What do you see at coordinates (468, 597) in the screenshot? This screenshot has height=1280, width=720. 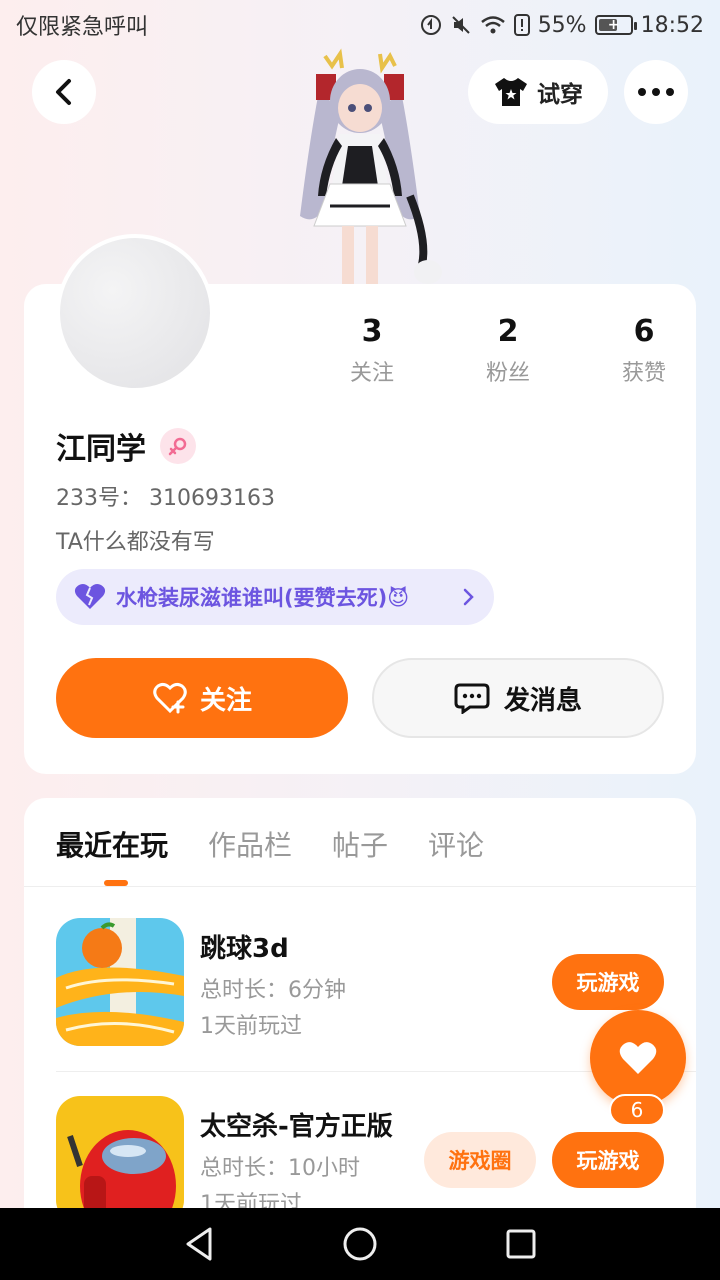 I see `chevron-right-icon` at bounding box center [468, 597].